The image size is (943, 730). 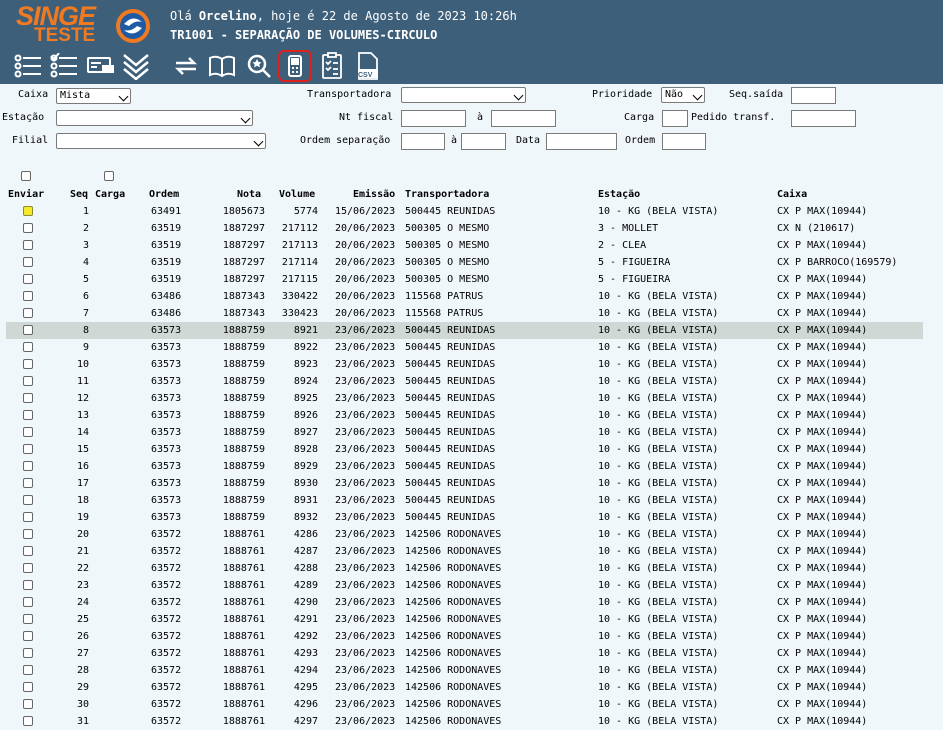 I want to click on data-input, so click(x=581, y=141).